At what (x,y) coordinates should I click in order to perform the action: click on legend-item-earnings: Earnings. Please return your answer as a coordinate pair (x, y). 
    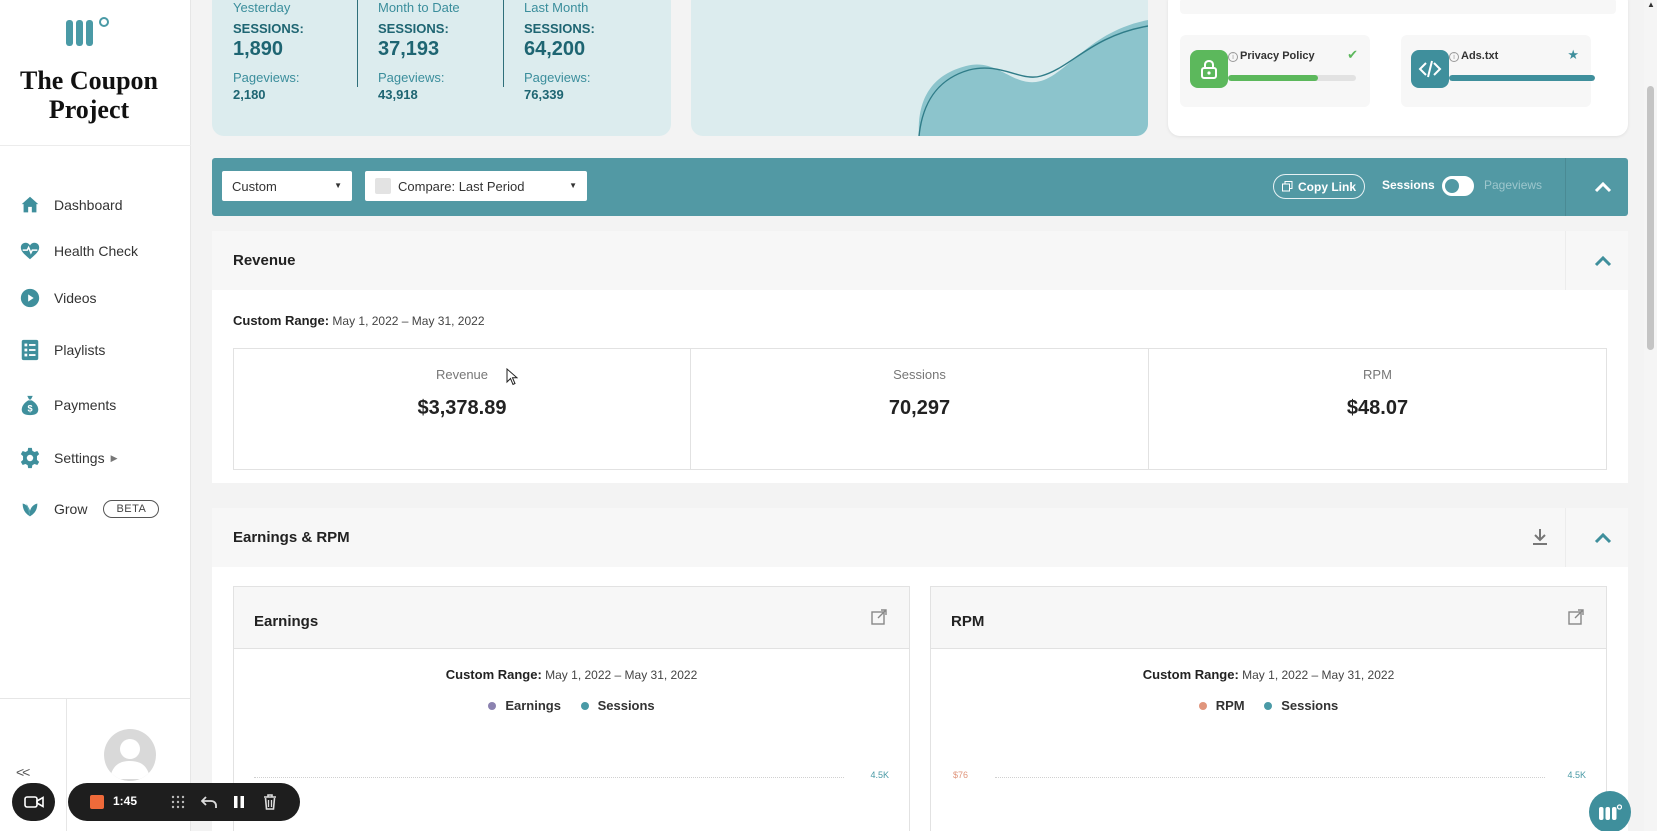
    Looking at the image, I should click on (524, 705).